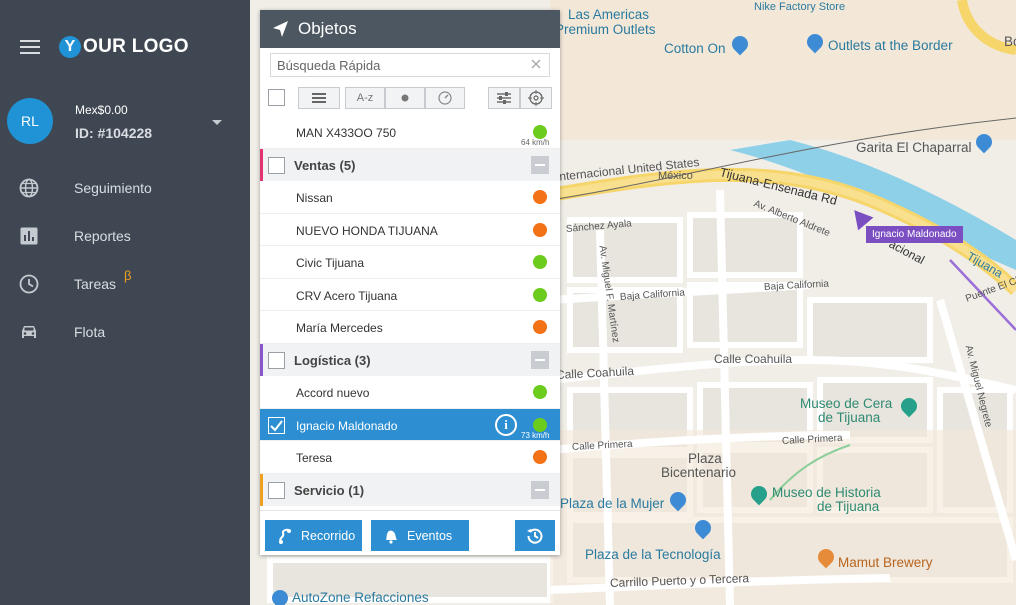 Image resolution: width=1016 pixels, height=605 pixels. What do you see at coordinates (410, 359) in the screenshot?
I see `group-row-logistica: Logística (3)` at bounding box center [410, 359].